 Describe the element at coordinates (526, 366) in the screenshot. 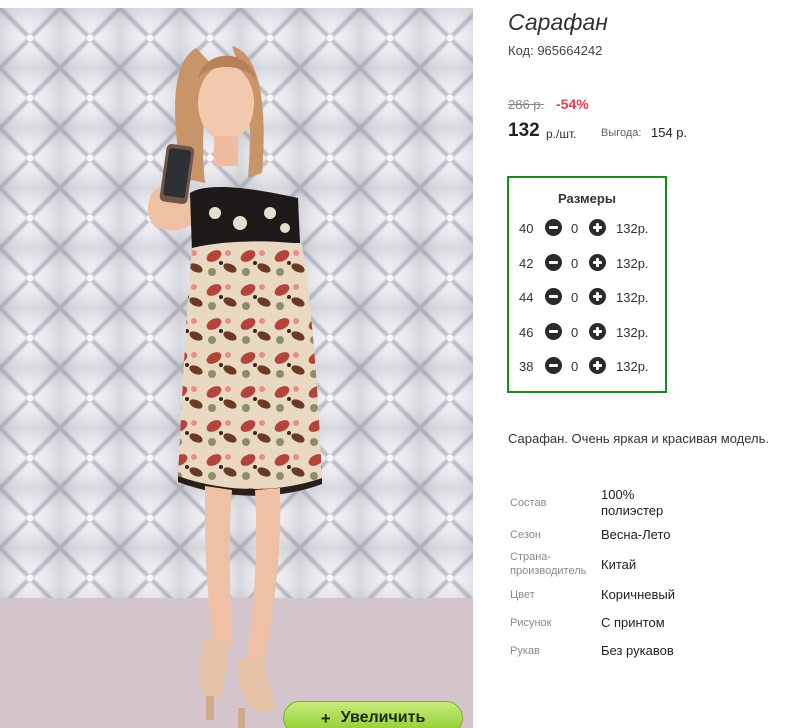

I see `size-value: 38` at that location.